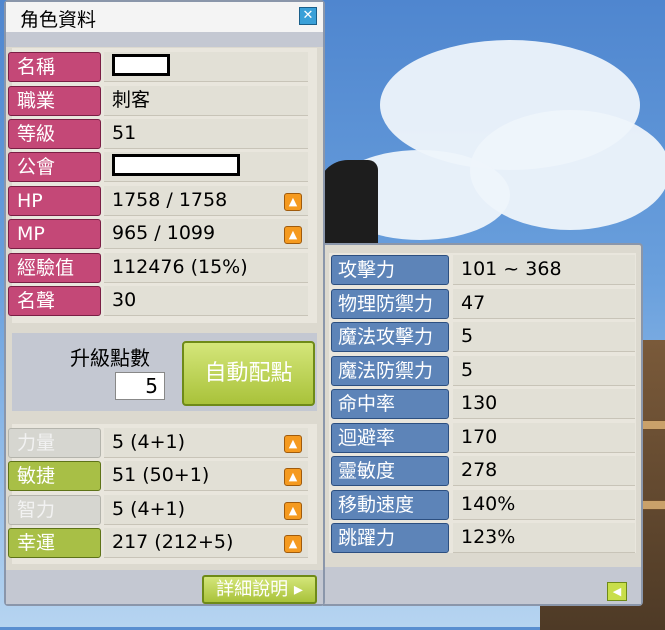 The height and width of the screenshot is (630, 665). I want to click on game-object, so click(348, 205).